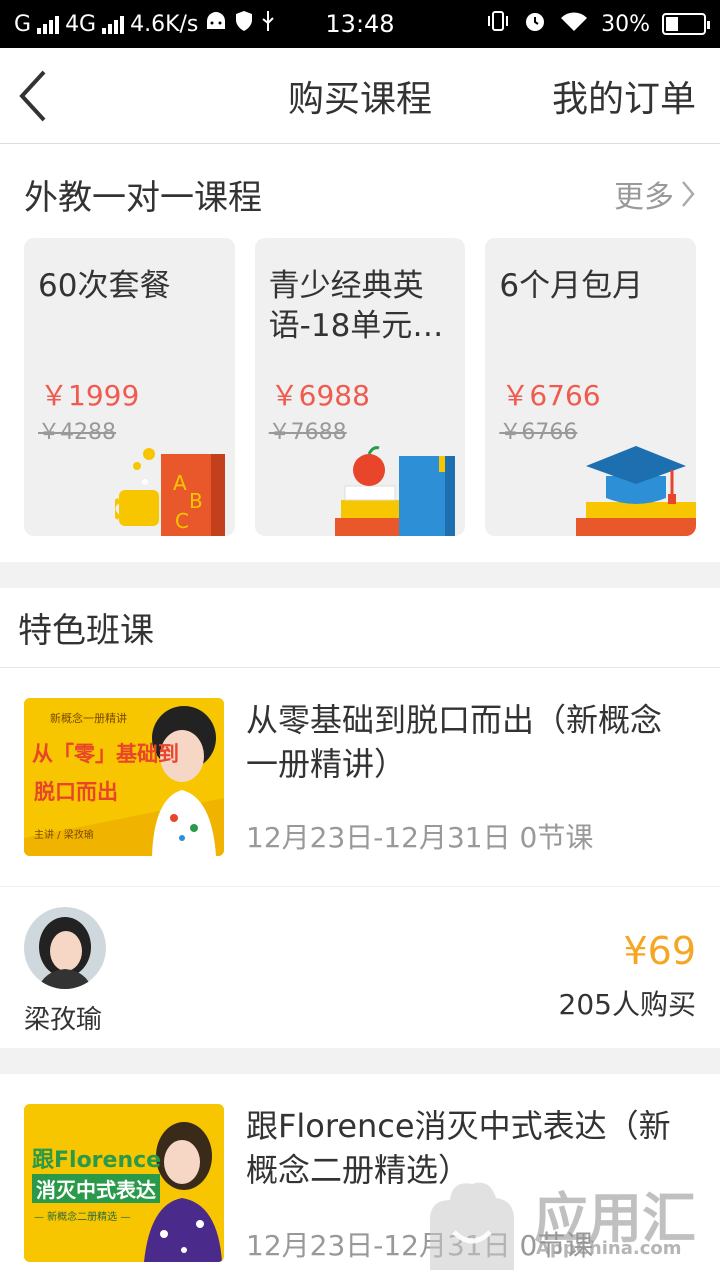  Describe the element at coordinates (90, 395) in the screenshot. I see `card-price: ￥1999` at that location.